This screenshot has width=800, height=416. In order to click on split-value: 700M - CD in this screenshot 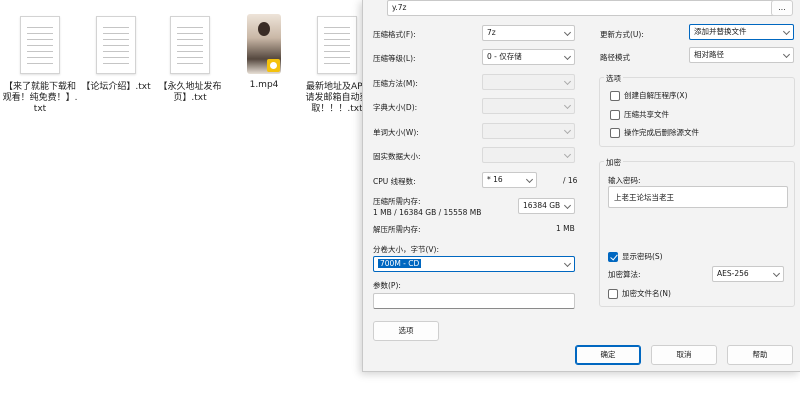, I will do `click(400, 263)`.